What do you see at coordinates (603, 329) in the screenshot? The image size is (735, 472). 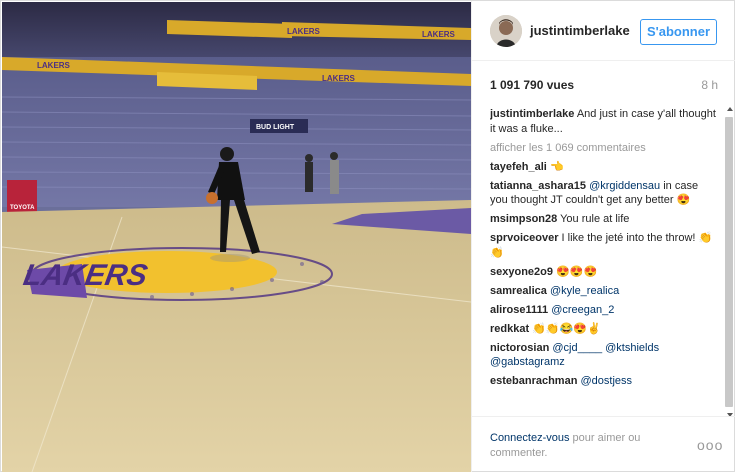 I see `comment-item: redkkat 👏👏😂😍✌` at bounding box center [603, 329].